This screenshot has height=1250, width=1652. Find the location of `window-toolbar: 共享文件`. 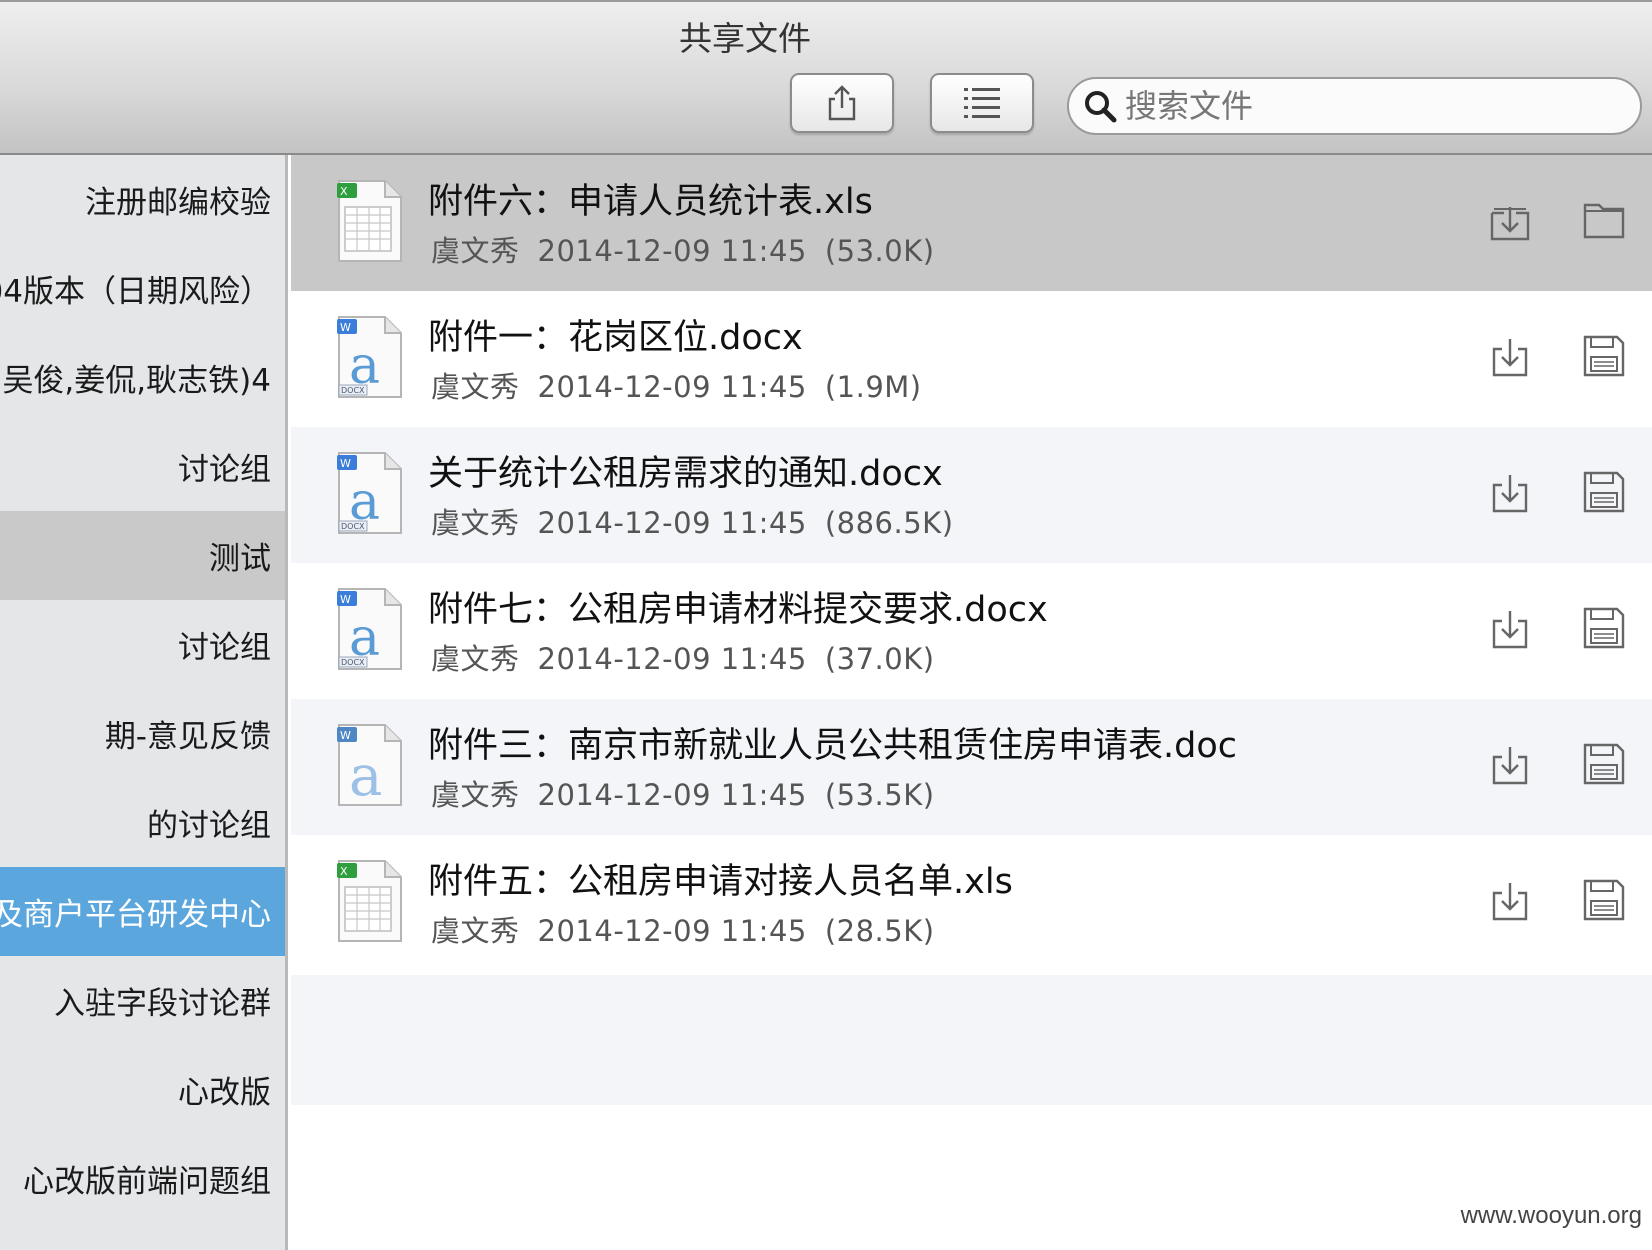

window-toolbar: 共享文件 is located at coordinates (826, 77).